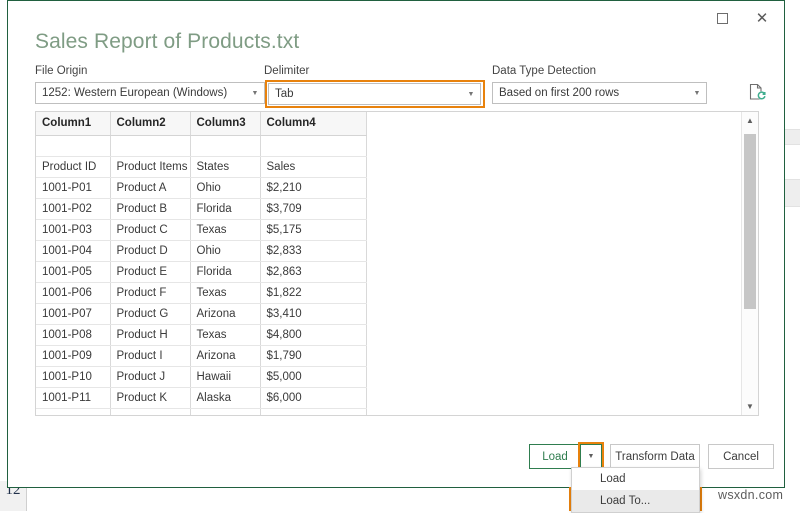 This screenshot has width=800, height=513. Describe the element at coordinates (167, 41) in the screenshot. I see `dialog-title: Sales Report of Products.txt` at that location.